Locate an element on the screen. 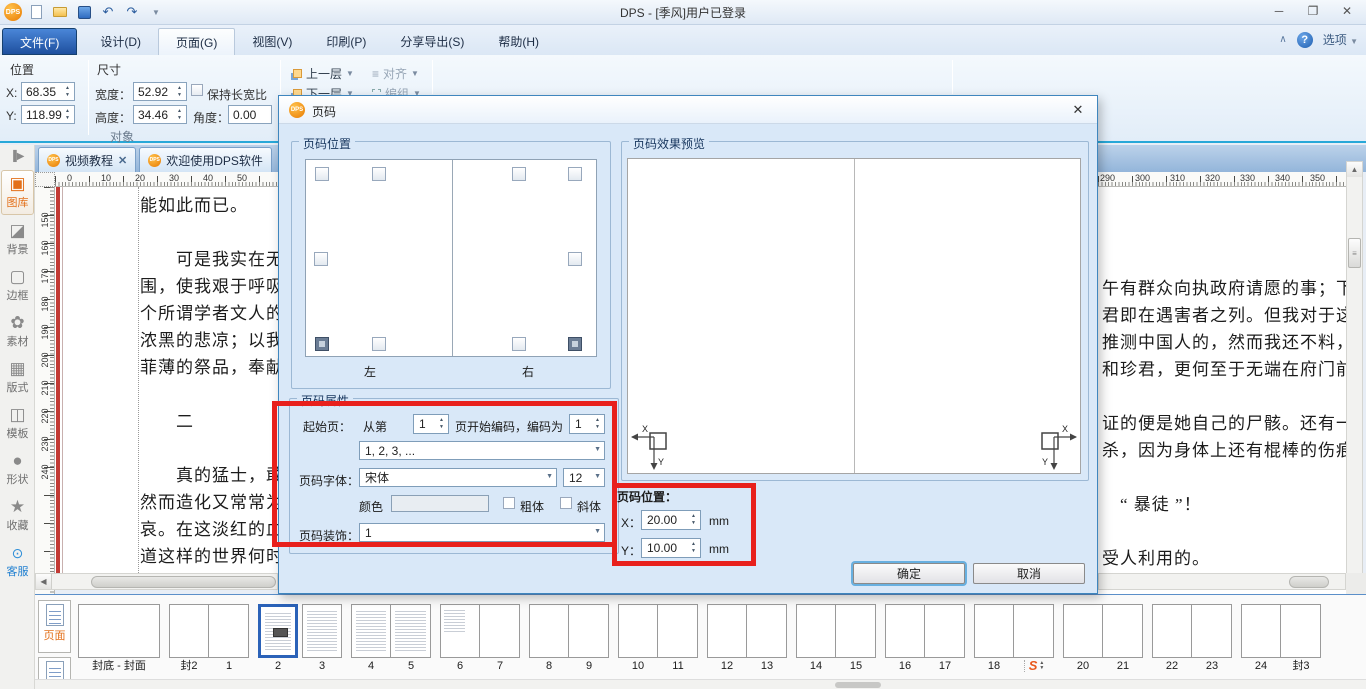  menu-tab-帮助(H): 帮助(H) is located at coordinates (518, 41).